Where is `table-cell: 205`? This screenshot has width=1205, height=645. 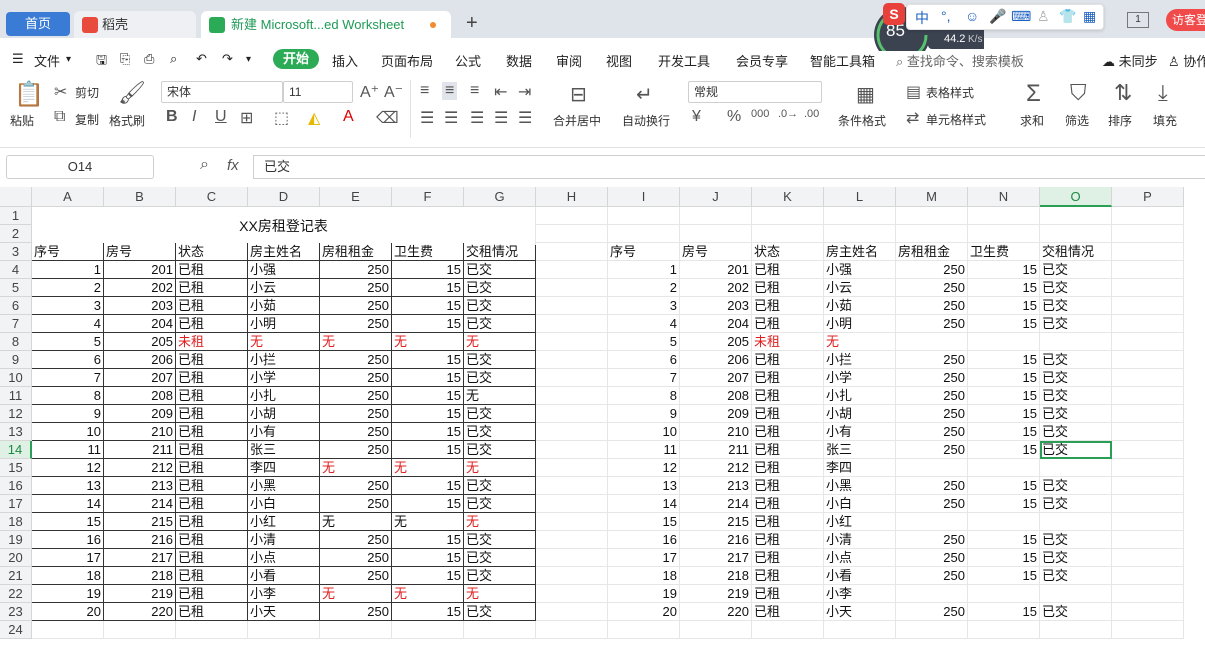 table-cell: 205 is located at coordinates (140, 342).